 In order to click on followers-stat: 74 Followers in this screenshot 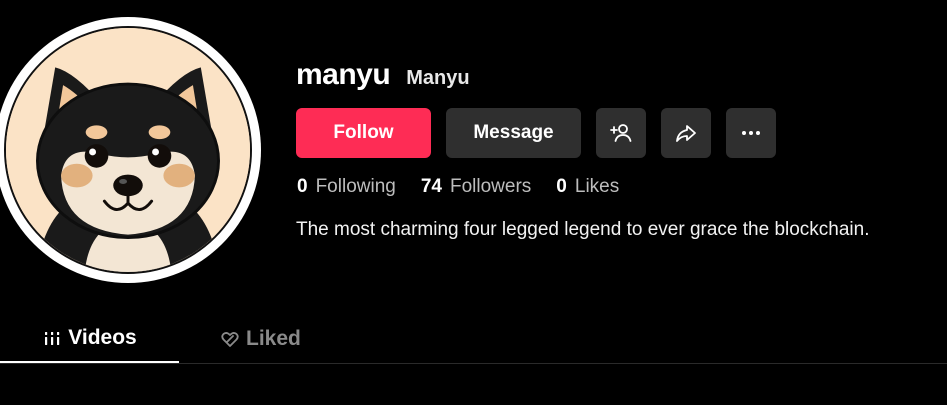, I will do `click(476, 187)`.